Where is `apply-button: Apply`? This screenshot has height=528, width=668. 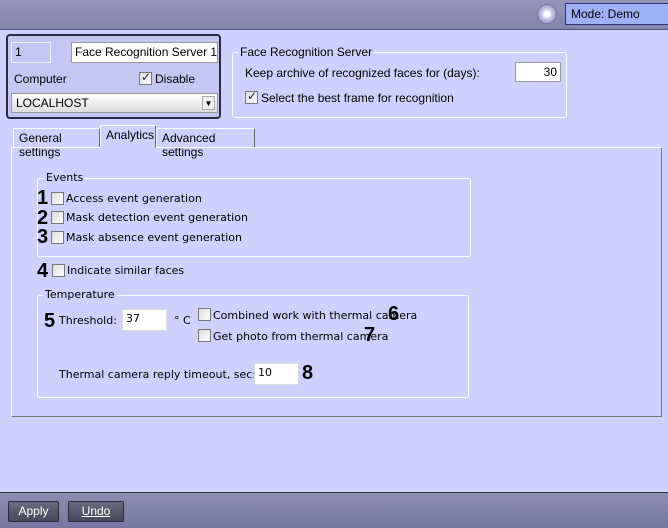
apply-button: Apply is located at coordinates (33, 511).